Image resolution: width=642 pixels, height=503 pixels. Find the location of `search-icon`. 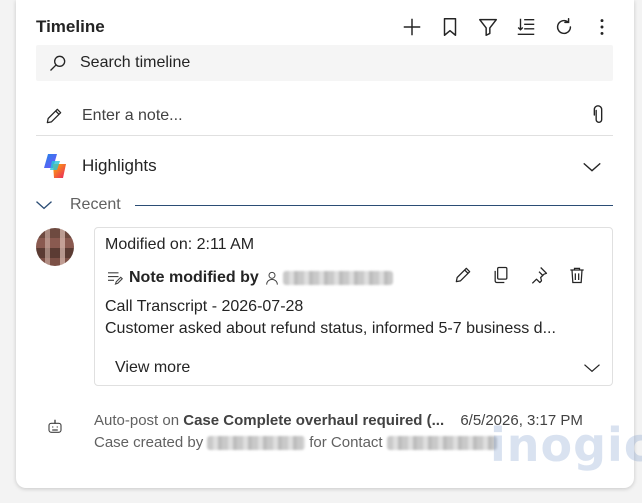

search-icon is located at coordinates (58, 63).